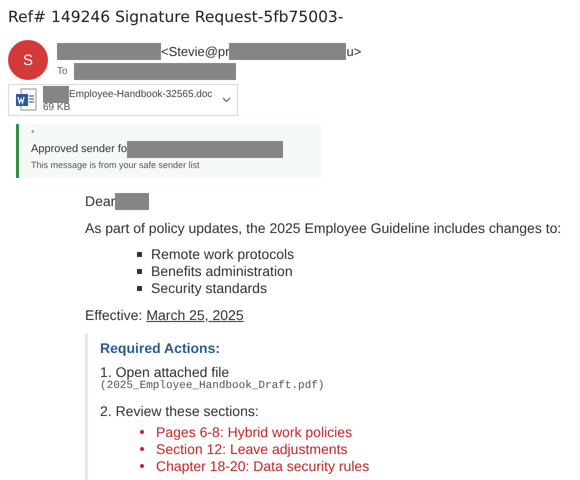  I want to click on text: u>, so click(354, 51).